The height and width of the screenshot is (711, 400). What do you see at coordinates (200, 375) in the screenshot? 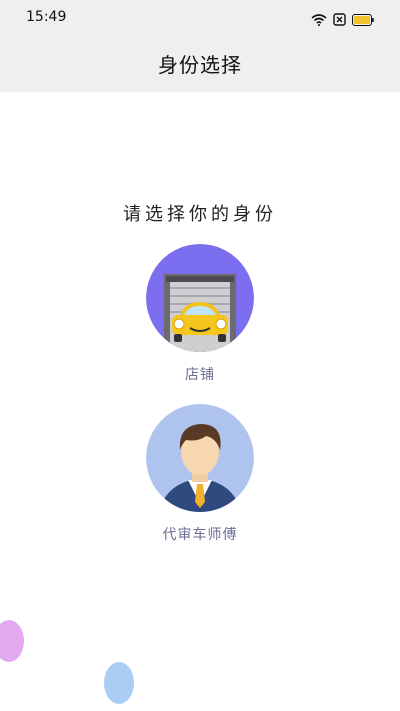
I see `role-label-shop: 店铺` at bounding box center [200, 375].